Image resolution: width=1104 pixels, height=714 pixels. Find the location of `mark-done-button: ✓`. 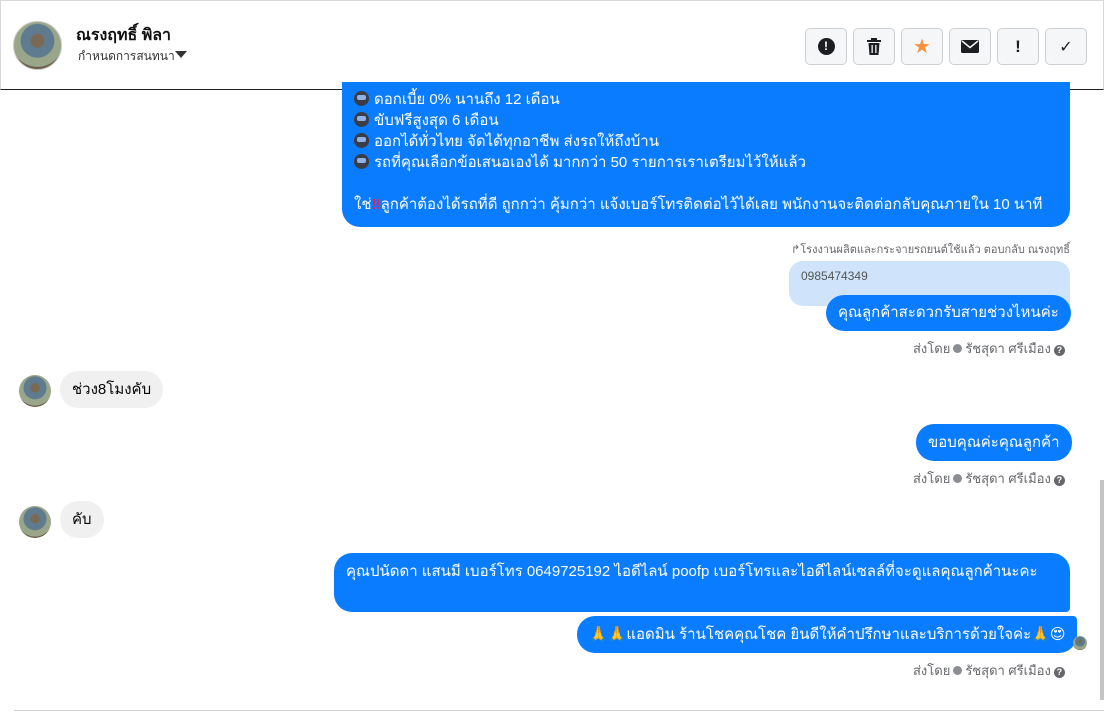

mark-done-button: ✓ is located at coordinates (1066, 46).